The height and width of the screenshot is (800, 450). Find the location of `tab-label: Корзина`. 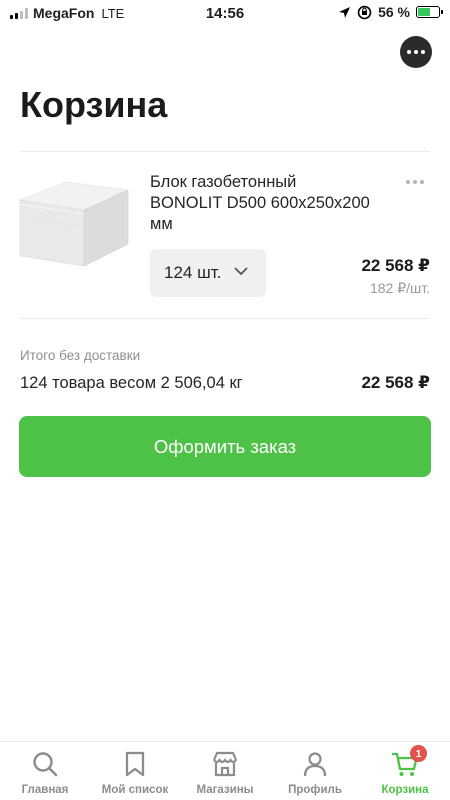

tab-label: Корзина is located at coordinates (405, 790).